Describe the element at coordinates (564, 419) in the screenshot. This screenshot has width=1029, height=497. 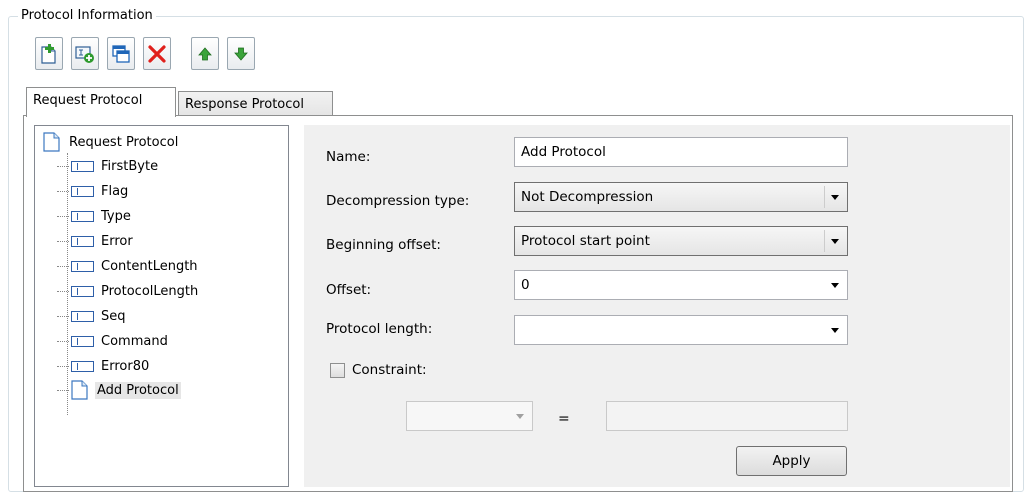
I see `equals-sign: =` at that location.